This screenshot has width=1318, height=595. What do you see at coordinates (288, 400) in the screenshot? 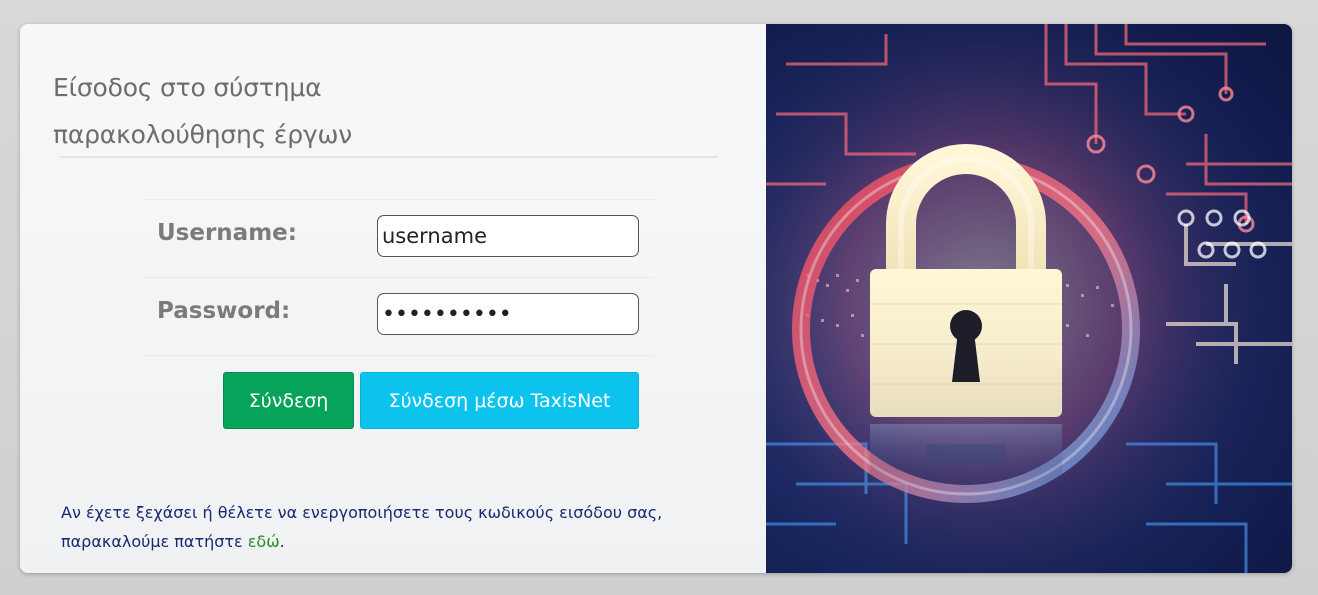
I see `login-button: Σύνδεση` at bounding box center [288, 400].